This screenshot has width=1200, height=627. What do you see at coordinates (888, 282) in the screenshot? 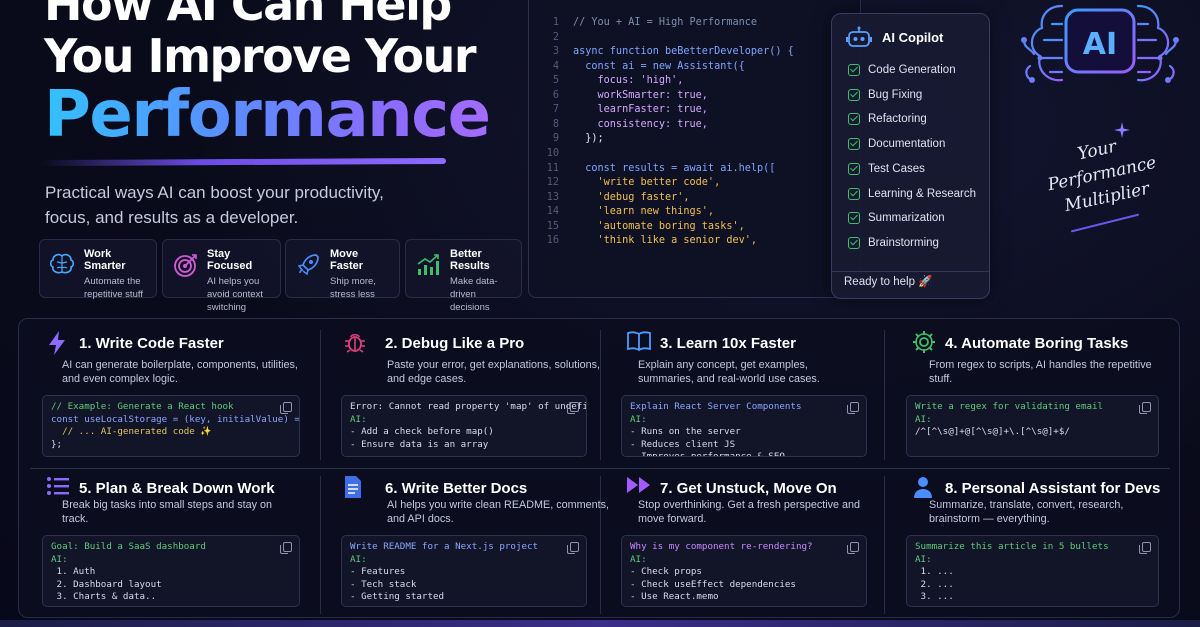
I see `copilot-status: Ready to help 🚀` at bounding box center [888, 282].